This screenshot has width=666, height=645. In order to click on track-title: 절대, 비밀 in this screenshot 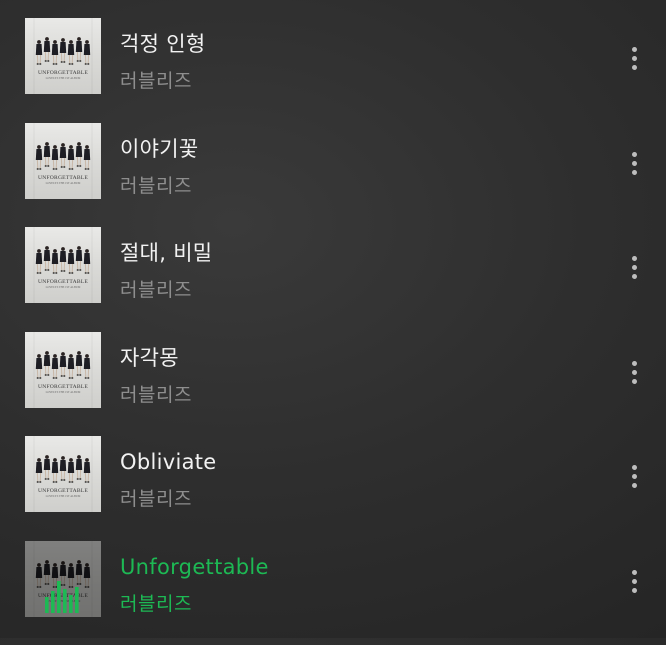, I will do `click(166, 253)`.